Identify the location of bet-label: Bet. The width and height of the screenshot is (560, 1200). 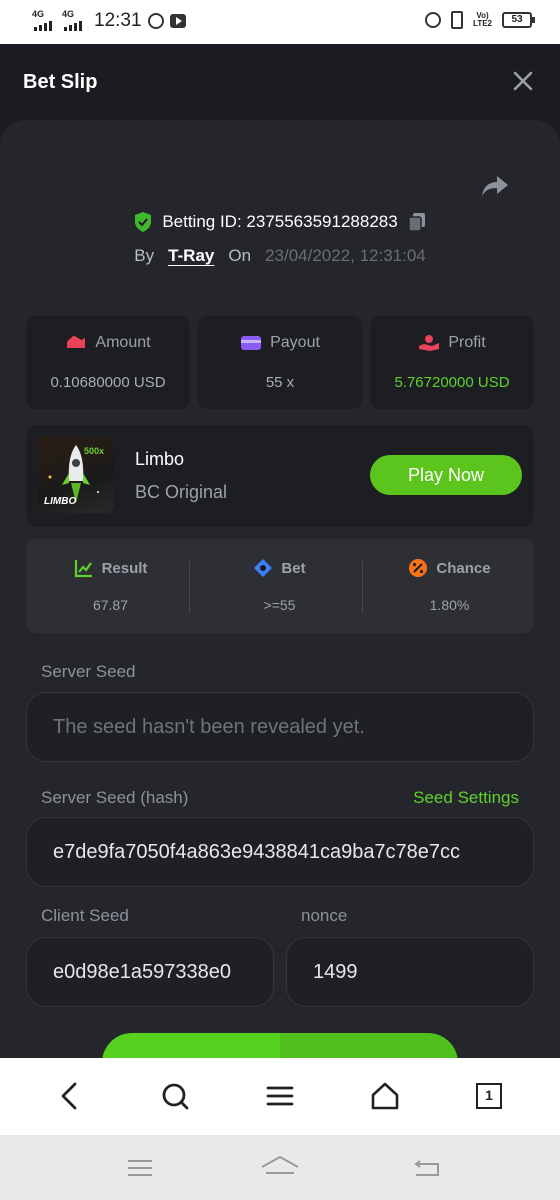
(293, 568).